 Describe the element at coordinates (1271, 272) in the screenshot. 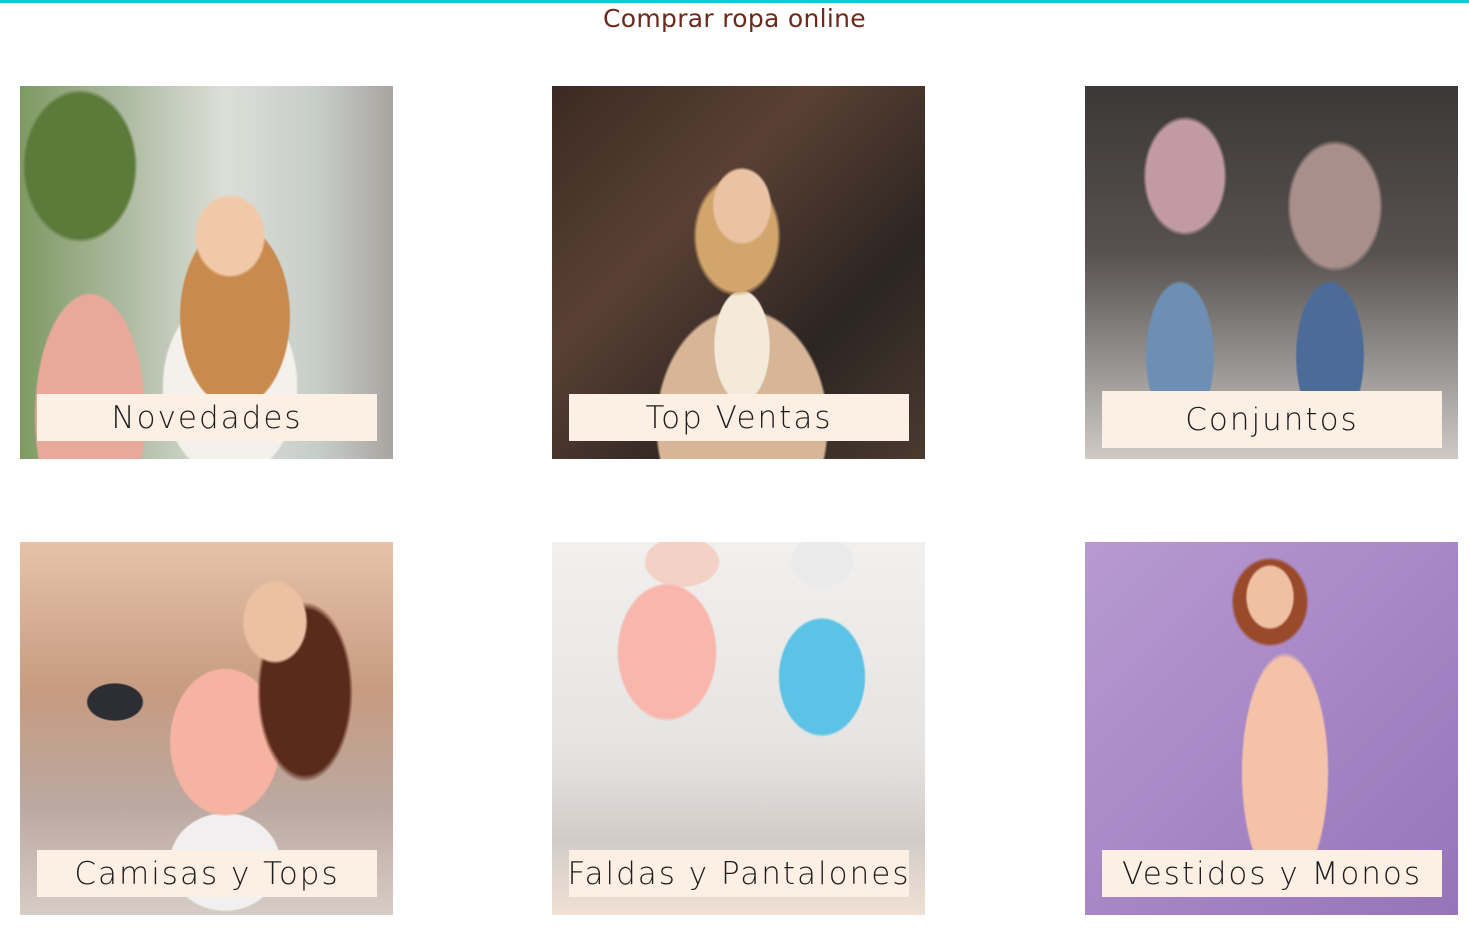

I see `category-tile-conjuntos: Conjuntos` at that location.